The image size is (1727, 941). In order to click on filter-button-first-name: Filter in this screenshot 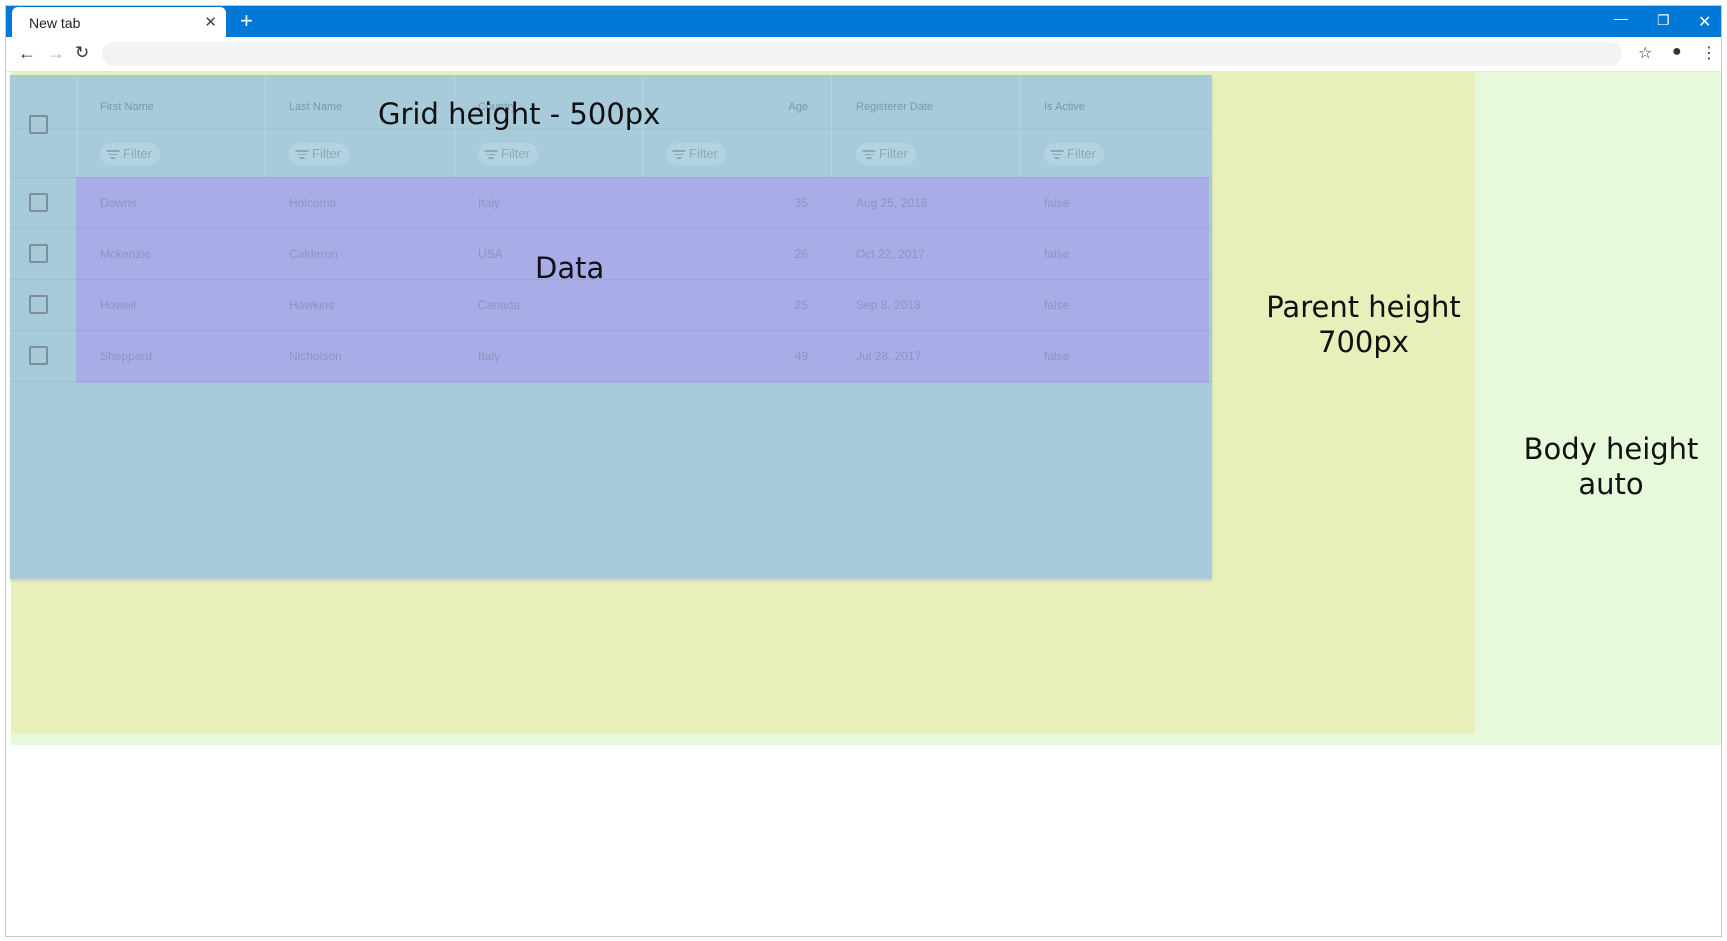, I will do `click(130, 154)`.